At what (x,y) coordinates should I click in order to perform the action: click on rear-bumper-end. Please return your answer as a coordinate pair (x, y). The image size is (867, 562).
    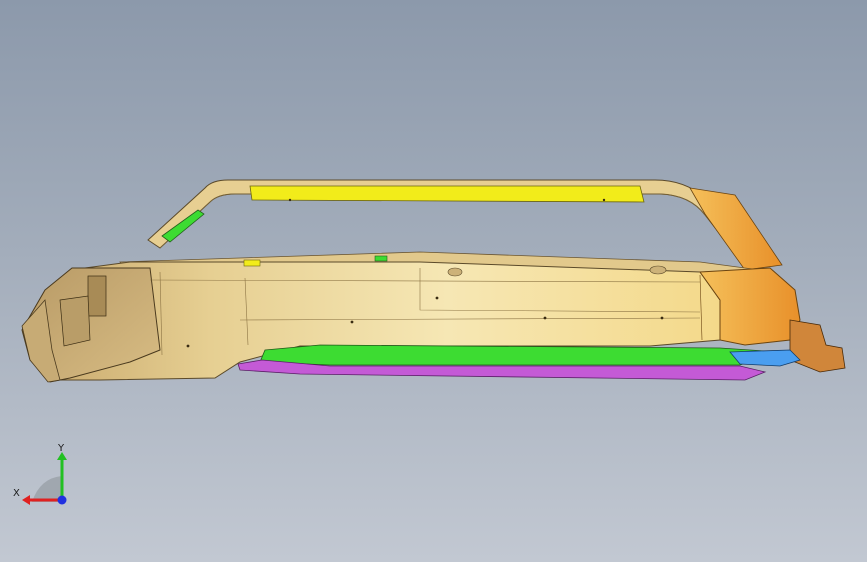
    Looking at the image, I should click on (817, 346).